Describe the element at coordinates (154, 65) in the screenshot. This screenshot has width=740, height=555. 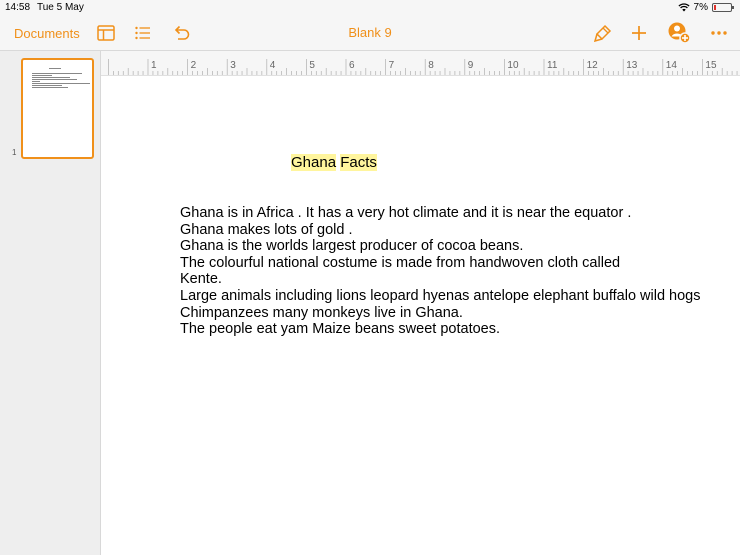
I see `ruler-label: 1` at that location.